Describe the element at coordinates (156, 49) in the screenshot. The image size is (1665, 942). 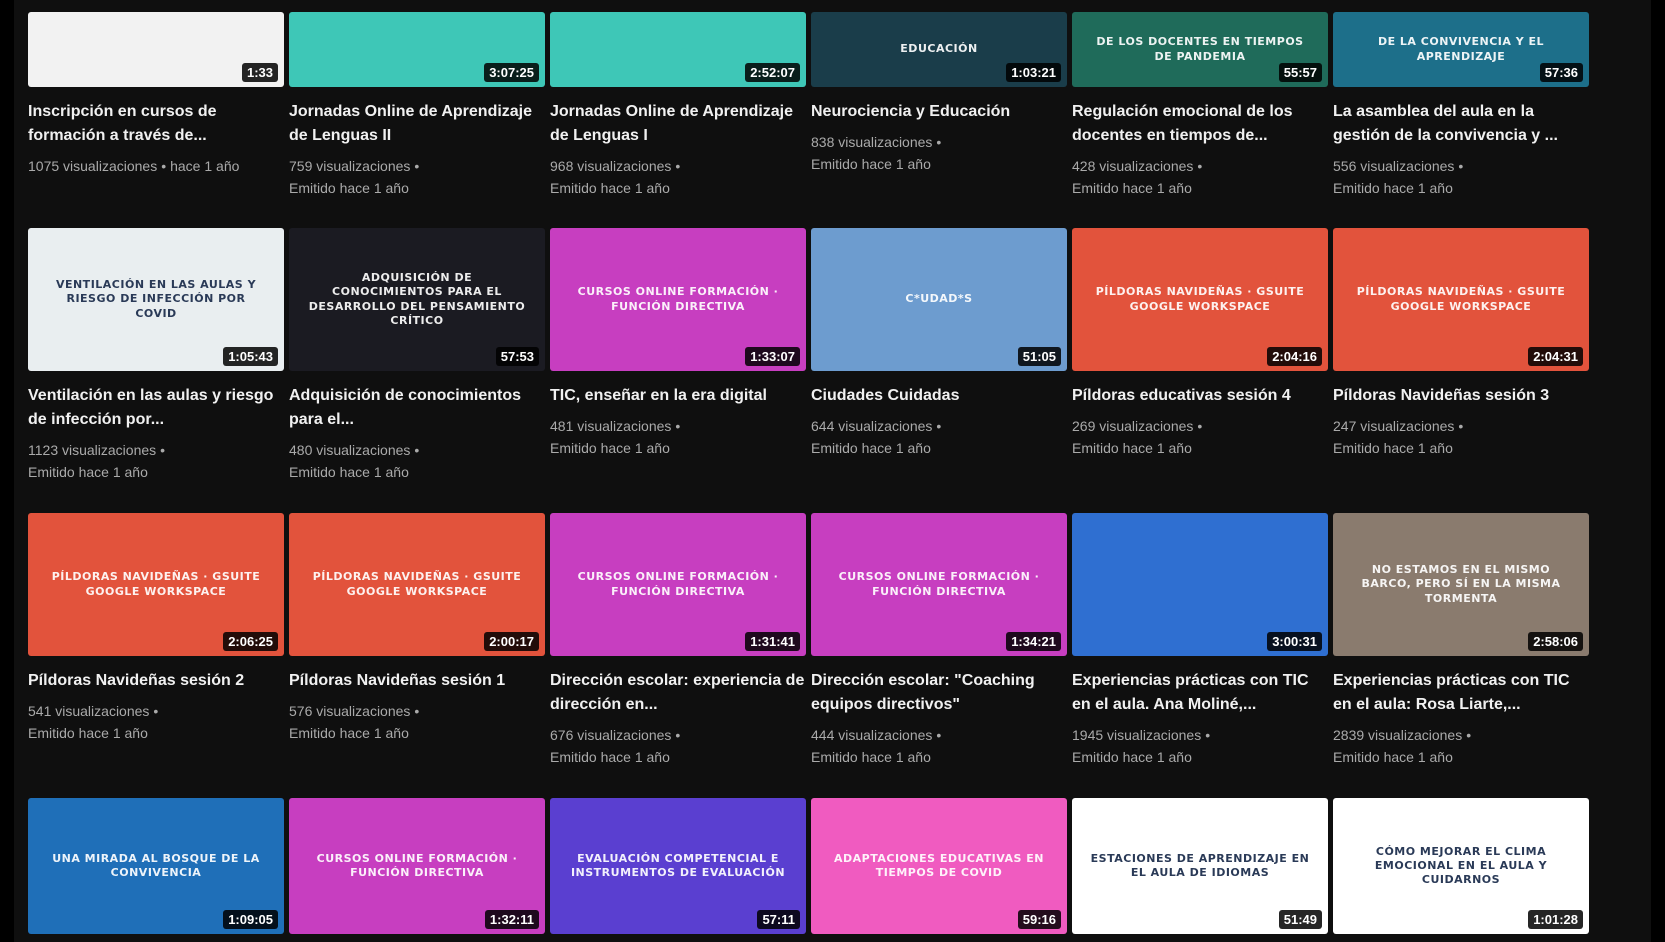
I see `video-thumbnail: 1:33` at that location.